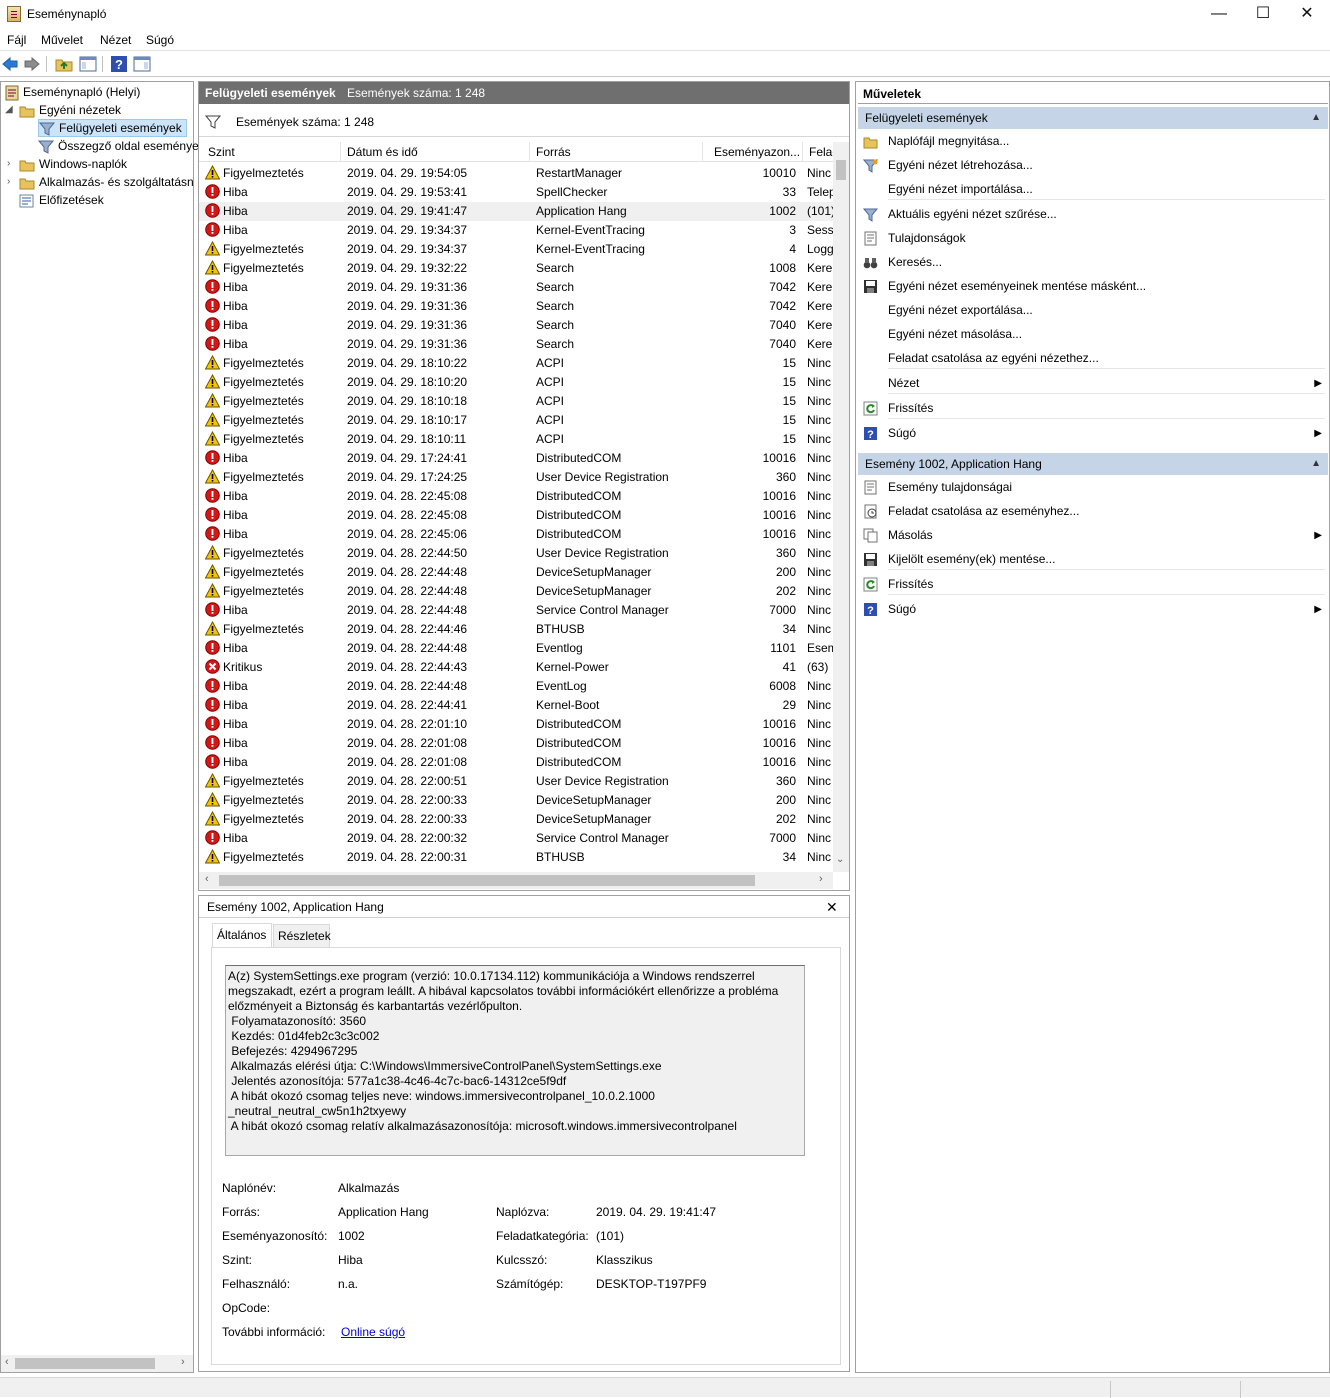 Image resolution: width=1330 pixels, height=1398 pixels. I want to click on events-horizontal-scrollbar: ‹ ›, so click(516, 880).